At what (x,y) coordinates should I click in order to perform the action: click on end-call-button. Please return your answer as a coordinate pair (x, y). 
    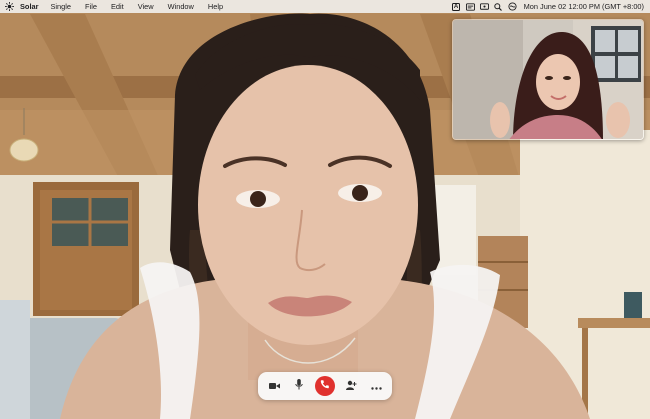
    Looking at the image, I should click on (325, 386).